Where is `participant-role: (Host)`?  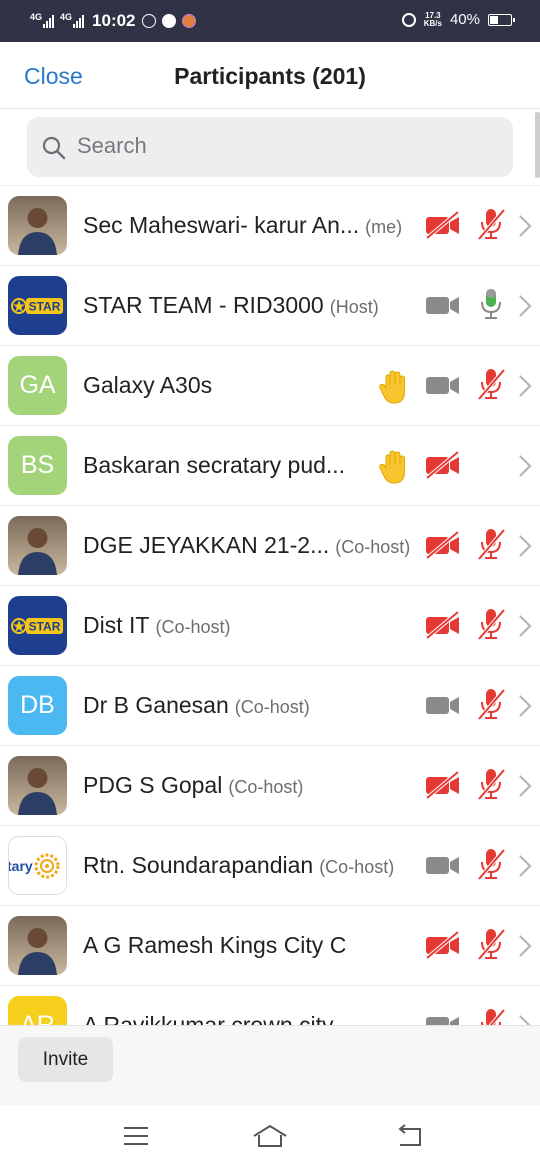
participant-role: (Host) is located at coordinates (354, 307).